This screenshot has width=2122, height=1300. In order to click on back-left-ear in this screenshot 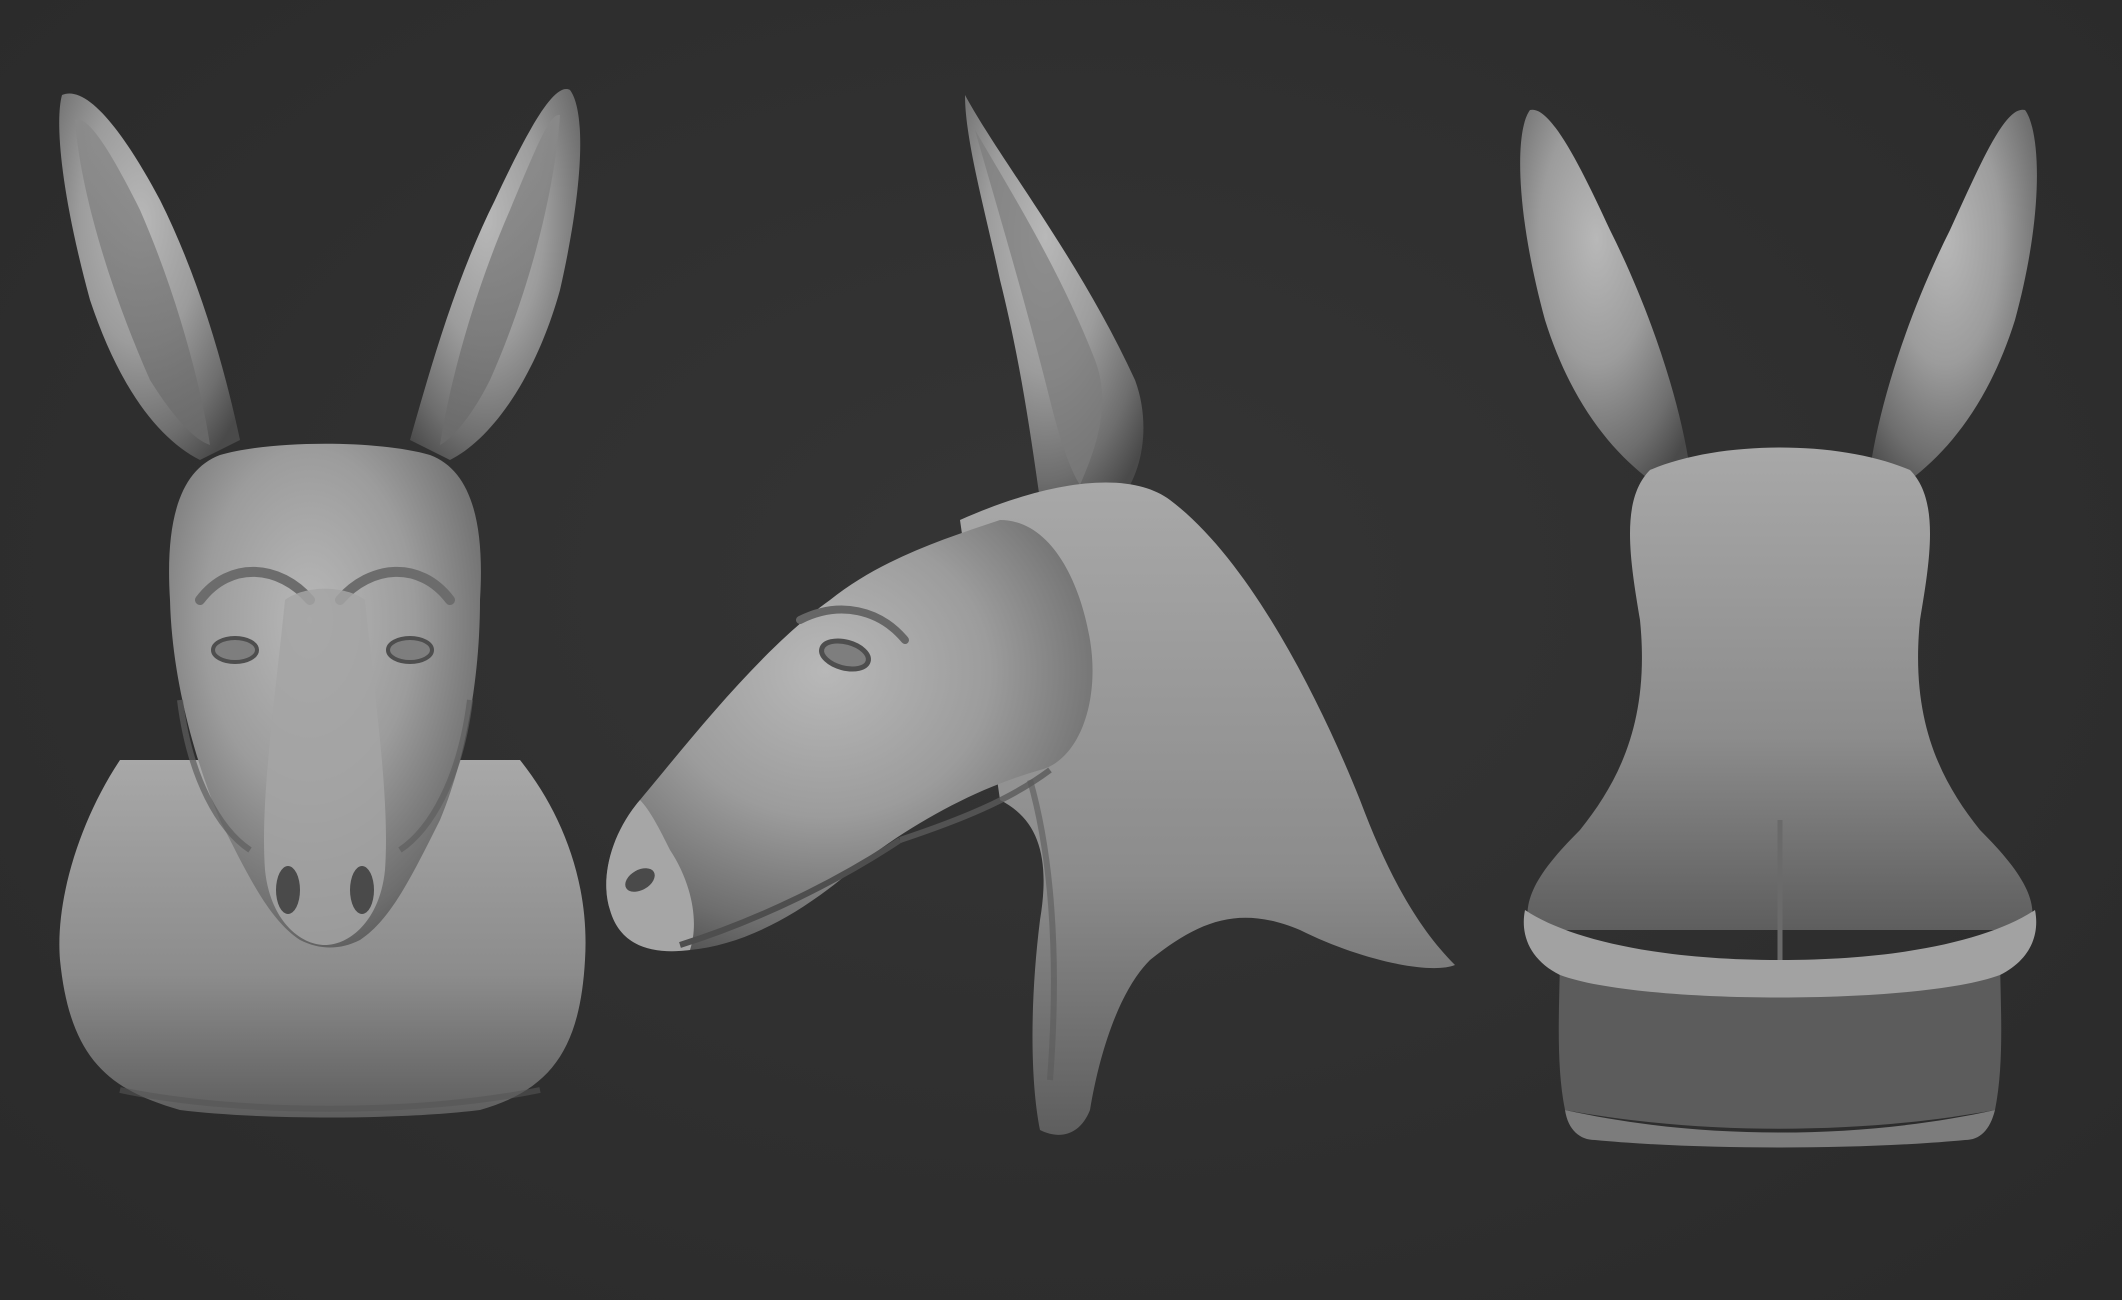, I will do `click(1605, 295)`.